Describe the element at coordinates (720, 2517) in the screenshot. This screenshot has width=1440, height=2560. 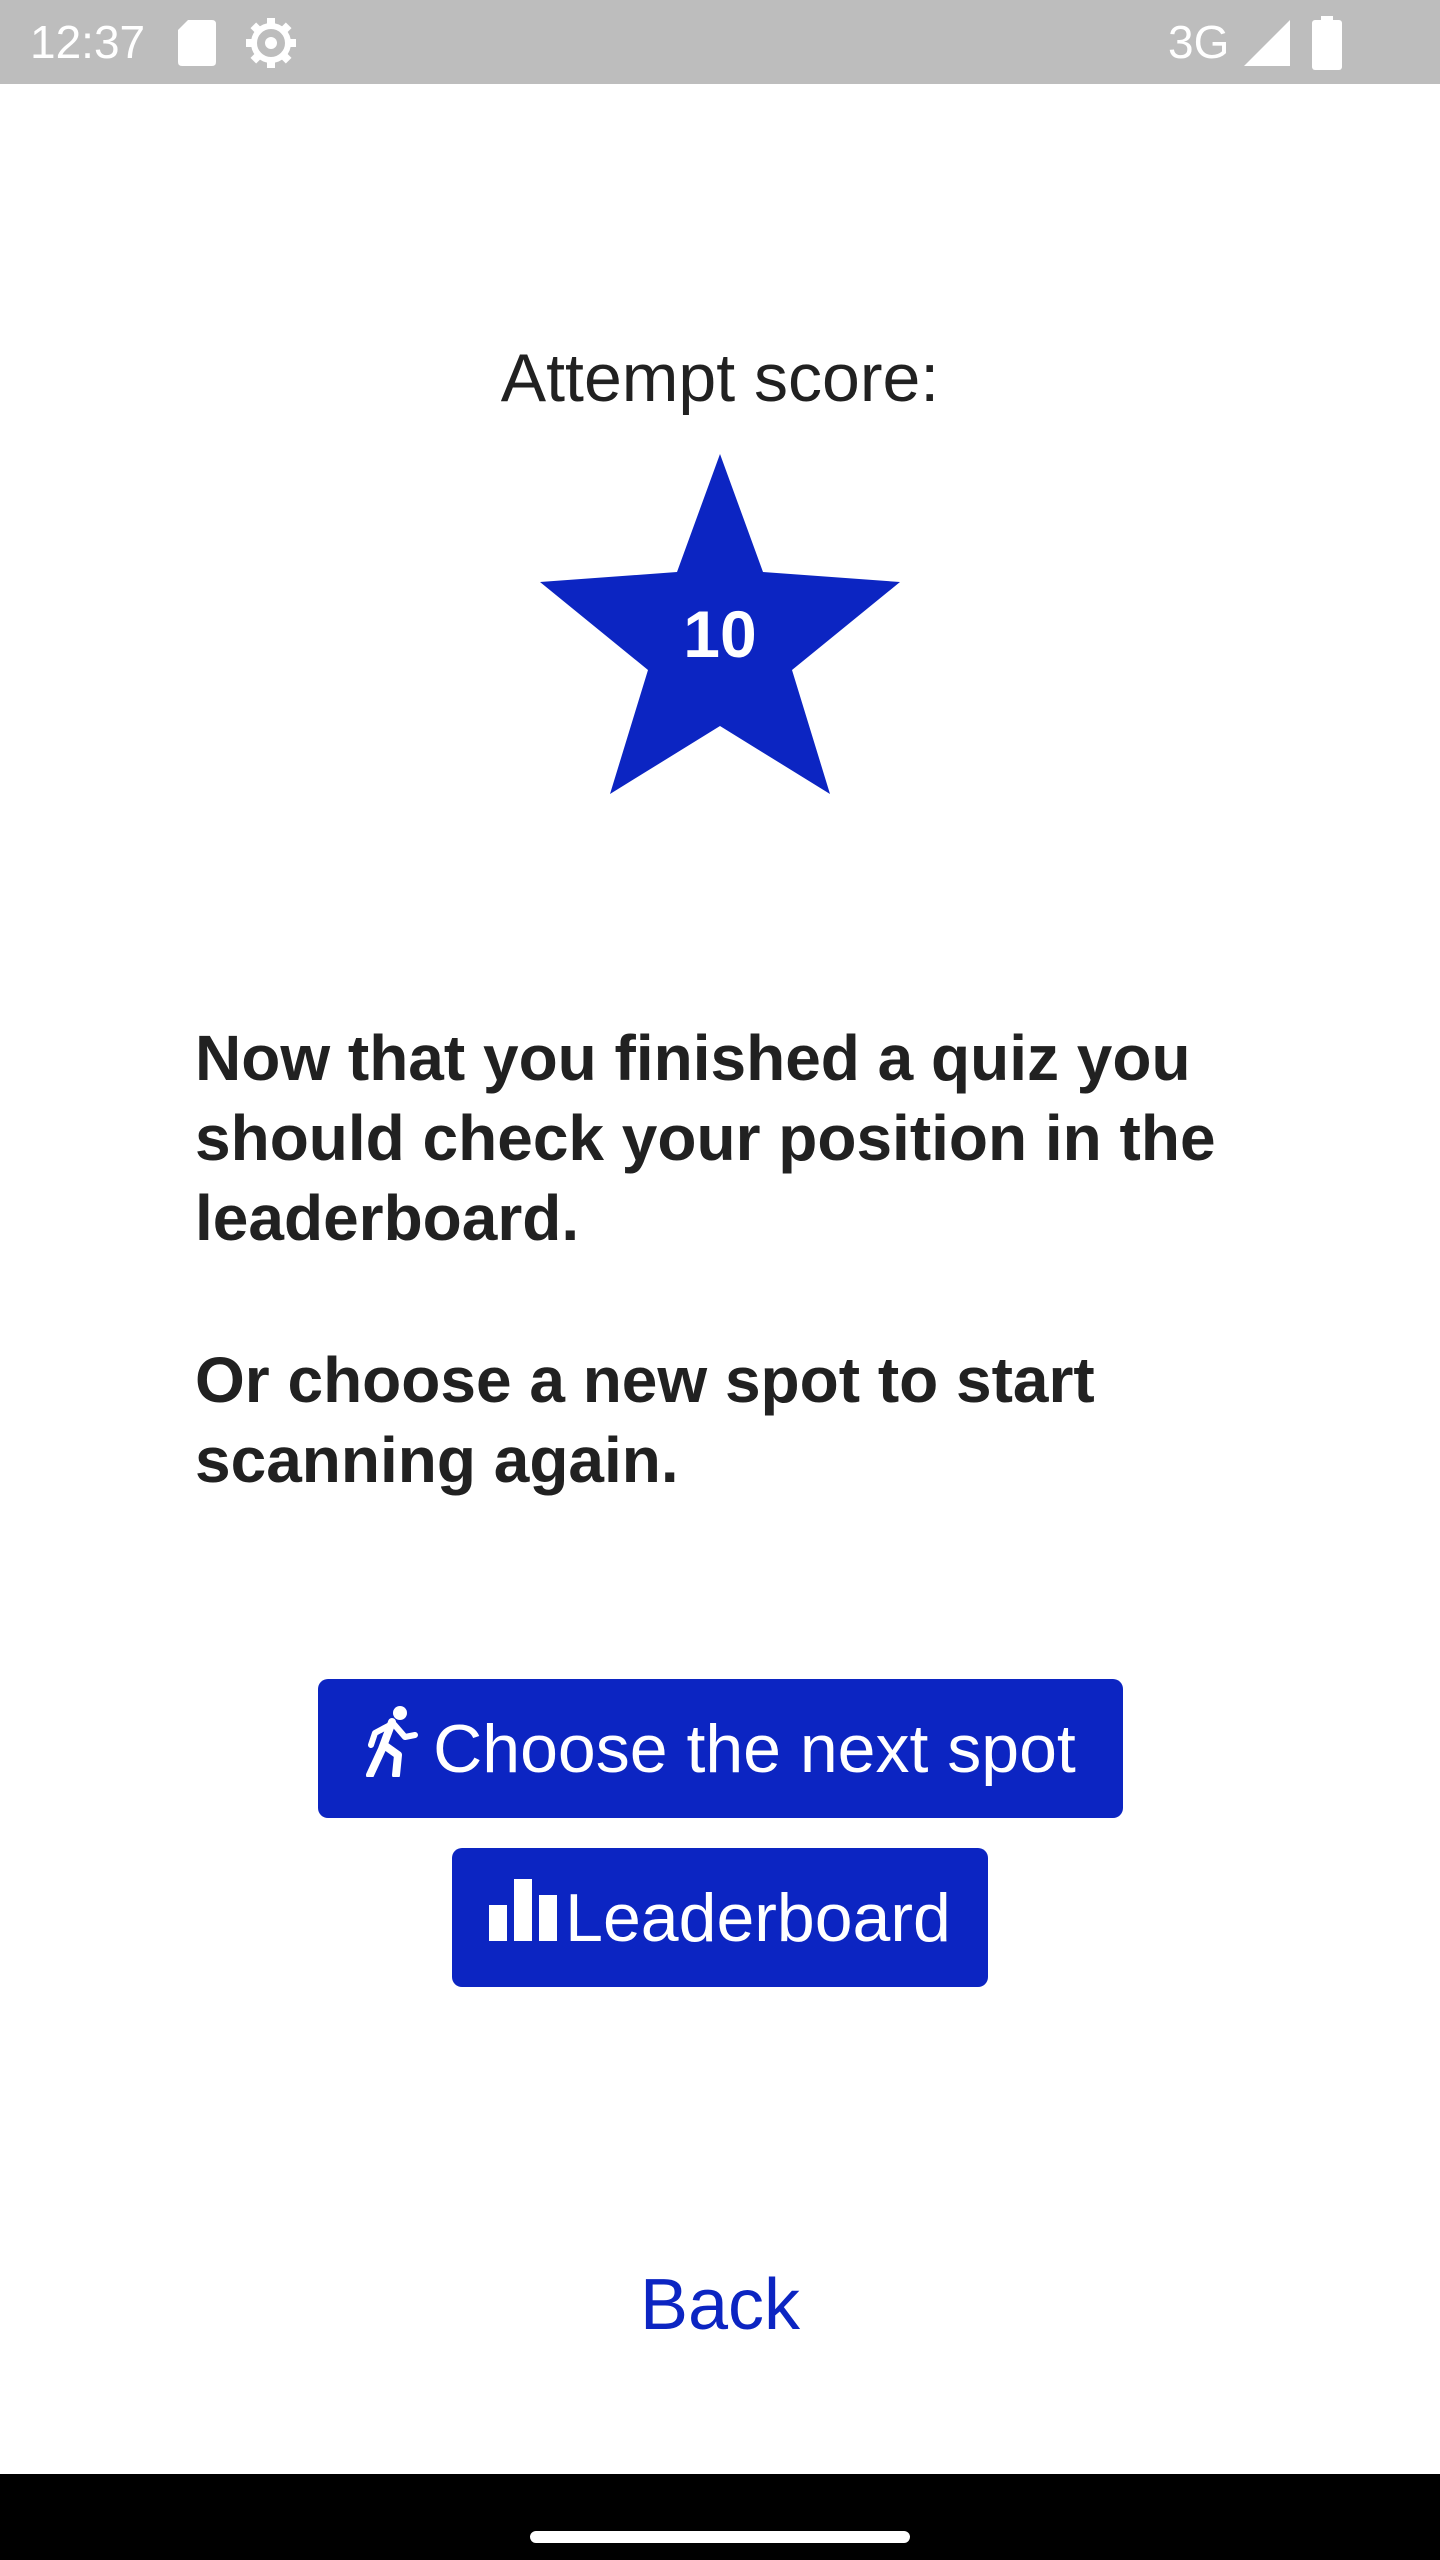
I see `navigation-bar` at that location.